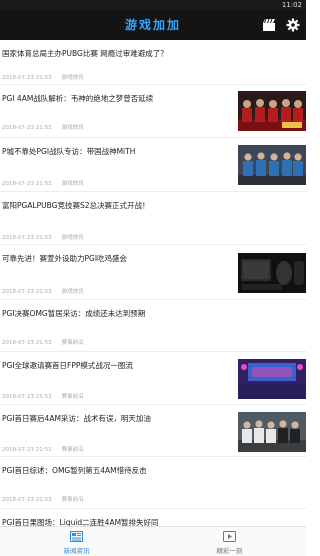 This screenshot has height=556, width=320. I want to click on tab-video: 精彩一刻, so click(229, 541).